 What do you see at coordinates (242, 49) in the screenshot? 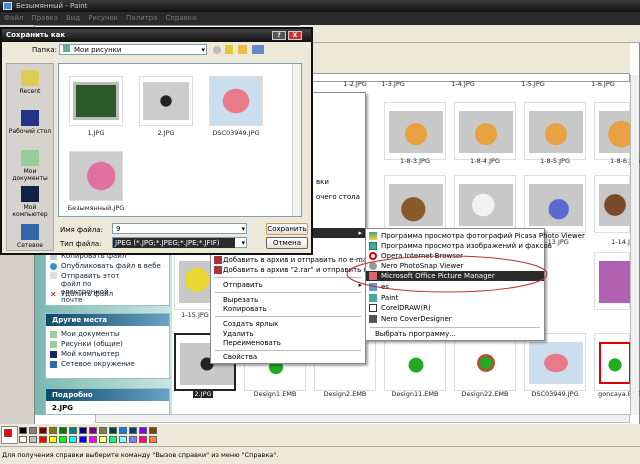
I see `new-folder-icon` at bounding box center [242, 49].